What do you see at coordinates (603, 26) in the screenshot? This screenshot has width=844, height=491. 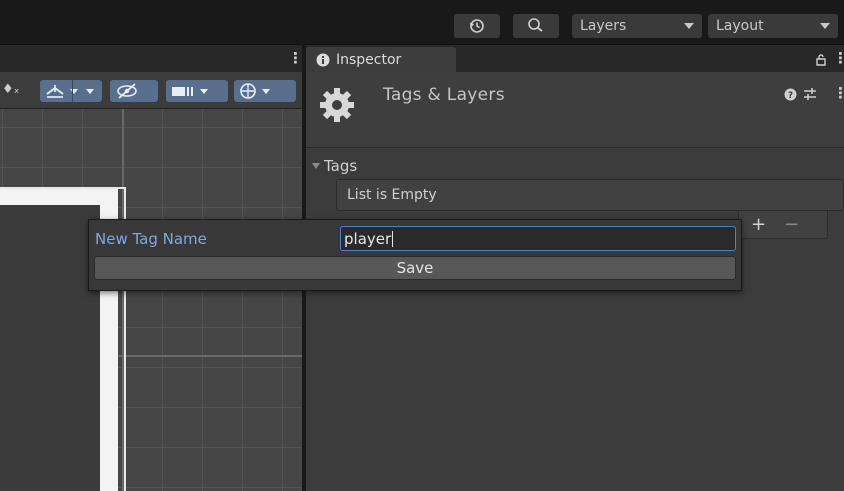 I see `layers-dropdown-label: Layers` at bounding box center [603, 26].